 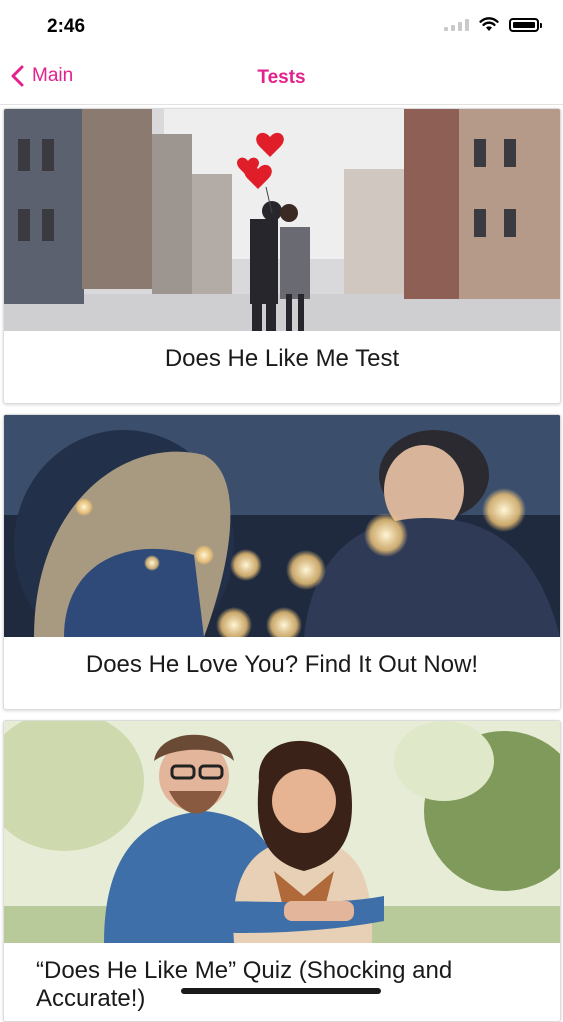 What do you see at coordinates (281, 27) in the screenshot?
I see `status-bar: 2:46` at bounding box center [281, 27].